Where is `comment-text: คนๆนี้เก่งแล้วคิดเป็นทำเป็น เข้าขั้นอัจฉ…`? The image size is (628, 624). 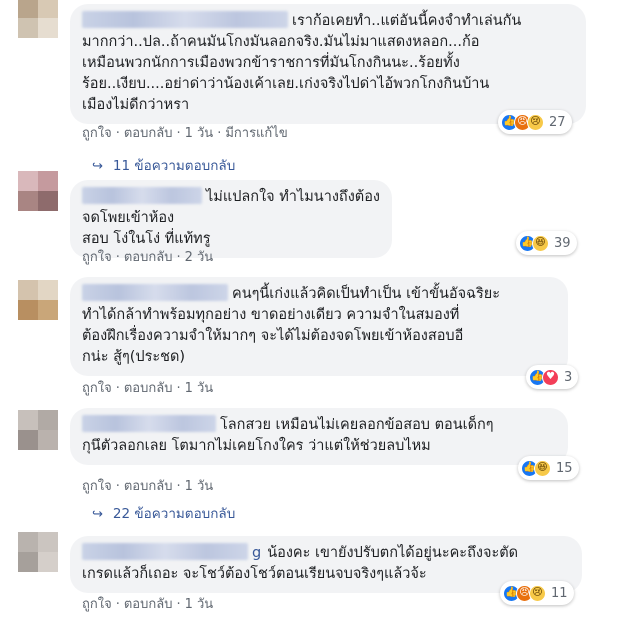 comment-text: คนๆนี้เก่งแล้วคิดเป็นทำเป็น เข้าขั้นอัจฉ… is located at coordinates (291, 324).